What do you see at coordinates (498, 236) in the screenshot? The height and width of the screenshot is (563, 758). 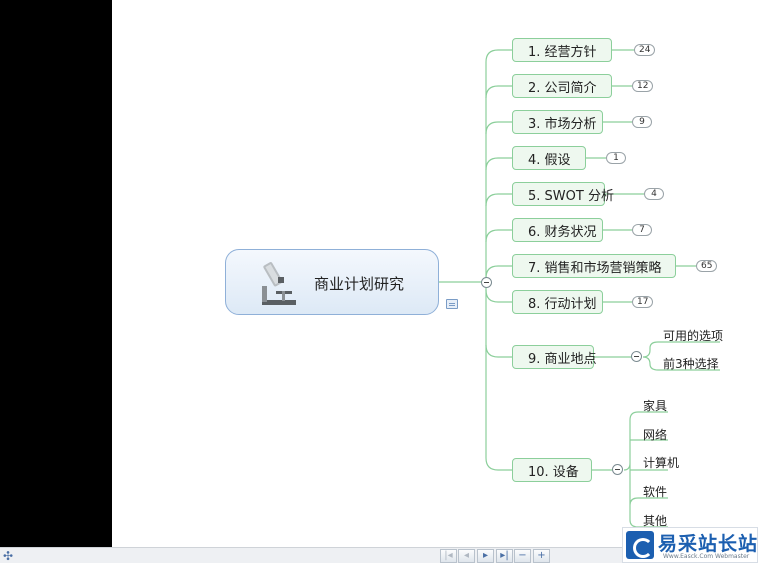 I see `connector-b6` at bounding box center [498, 236].